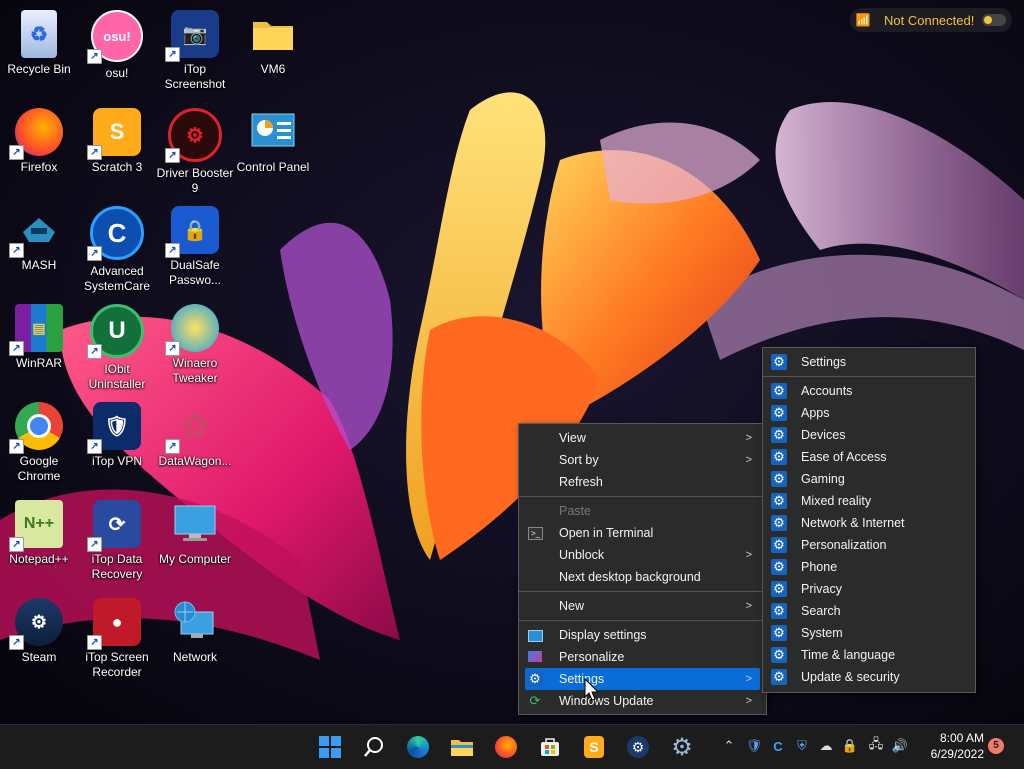  What do you see at coordinates (869, 501) in the screenshot?
I see `submenu-item-mixed-reality: ⚙ Mixed reality` at bounding box center [869, 501].